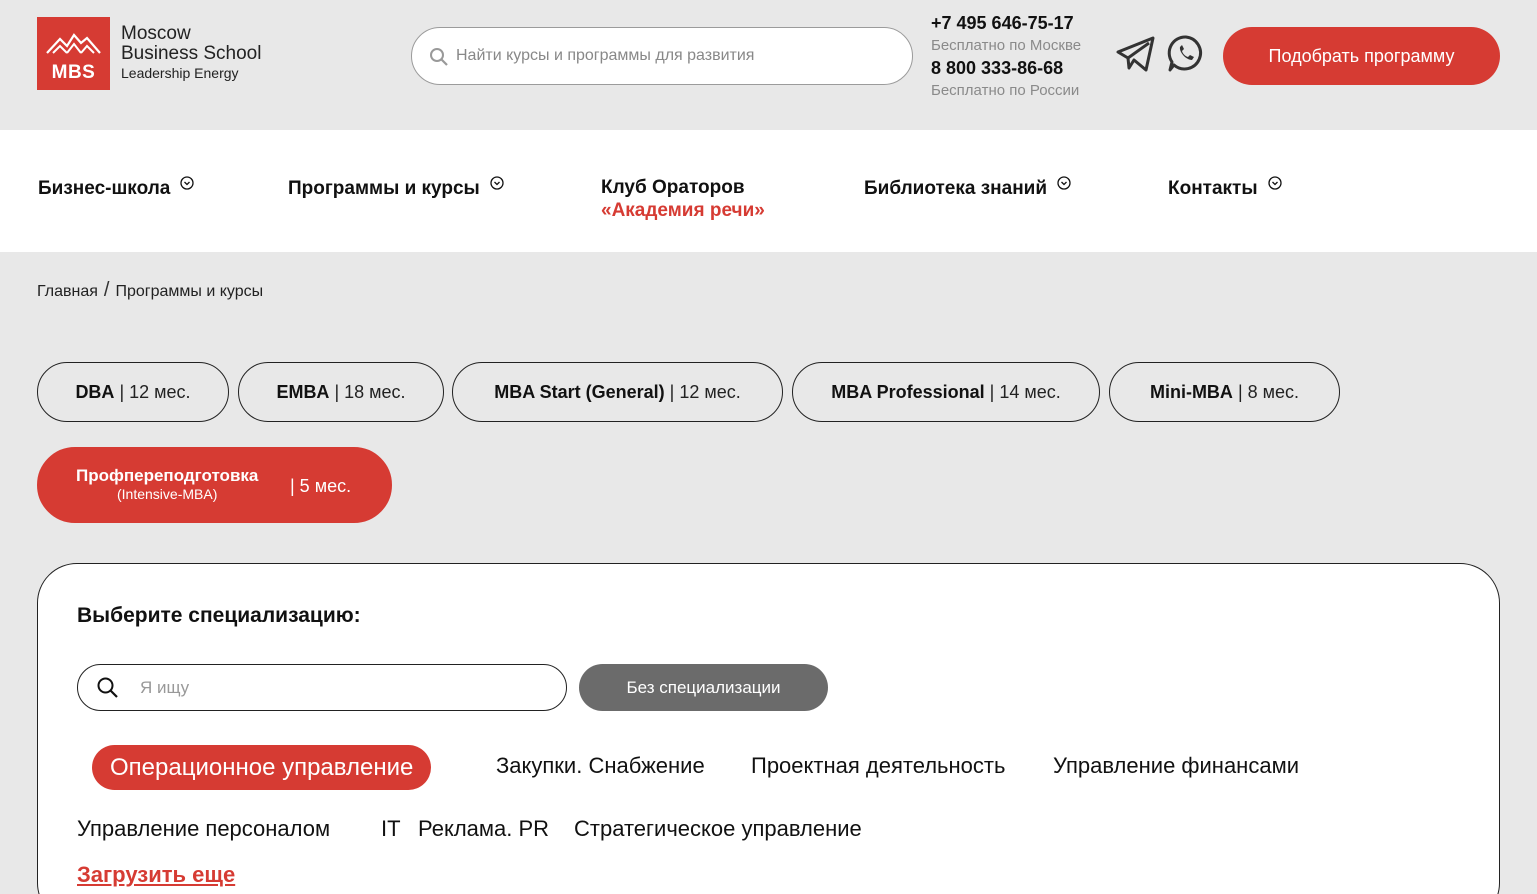  I want to click on program-pill-mba-professional: MBA Professional | 14 мес., so click(946, 392).